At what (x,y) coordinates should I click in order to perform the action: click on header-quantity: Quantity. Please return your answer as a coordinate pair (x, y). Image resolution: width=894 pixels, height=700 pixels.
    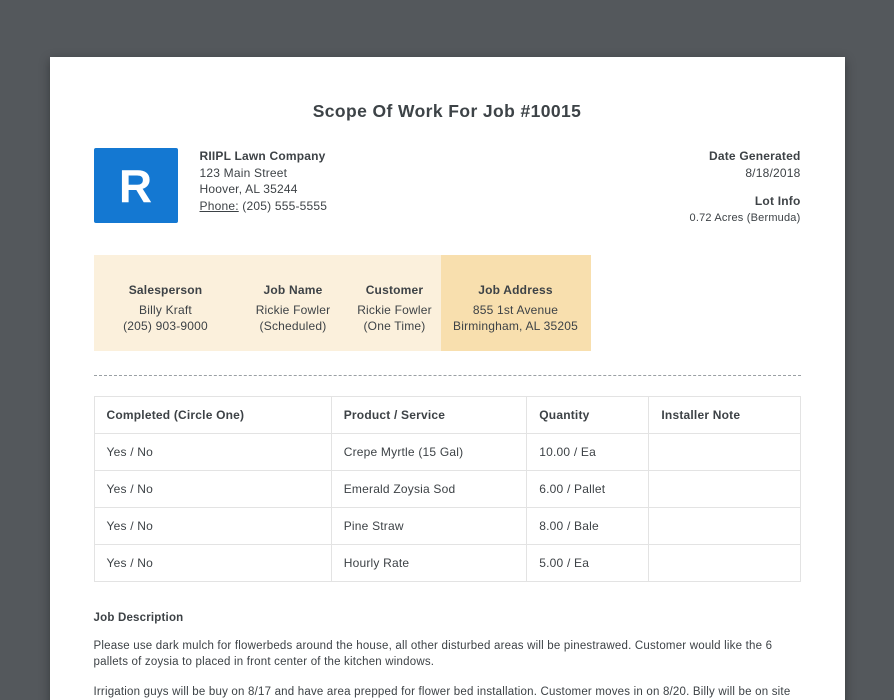
    Looking at the image, I should click on (588, 415).